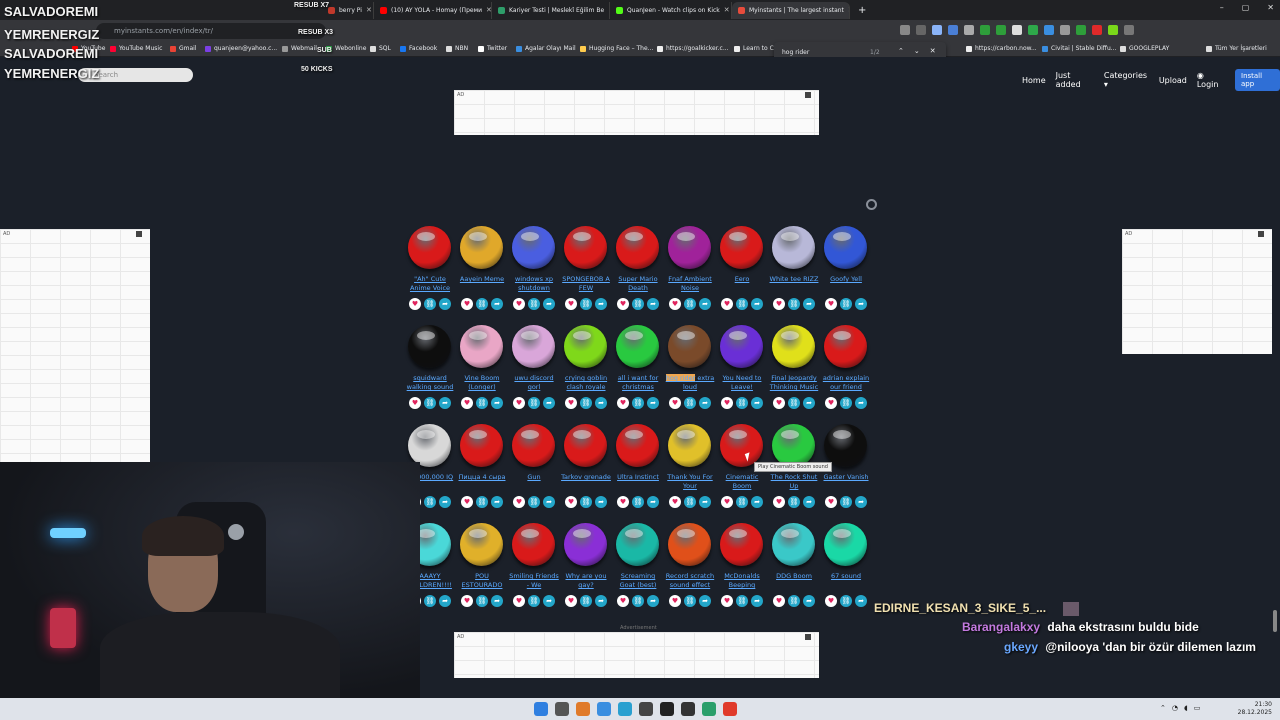 Image resolution: width=1280 pixels, height=720 pixels. What do you see at coordinates (742, 581) in the screenshot?
I see `sound-name-link: McDonalds Beeping` at bounding box center [742, 581].